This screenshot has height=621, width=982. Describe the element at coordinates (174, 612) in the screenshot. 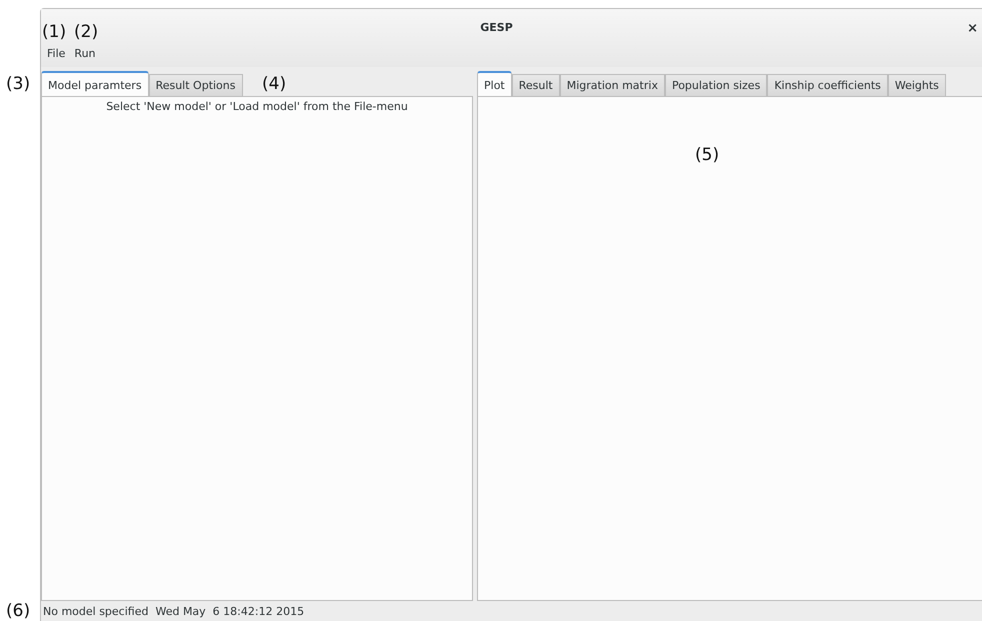

I see `status-text: No model specified Wed May 6 18:42:12 2015` at that location.